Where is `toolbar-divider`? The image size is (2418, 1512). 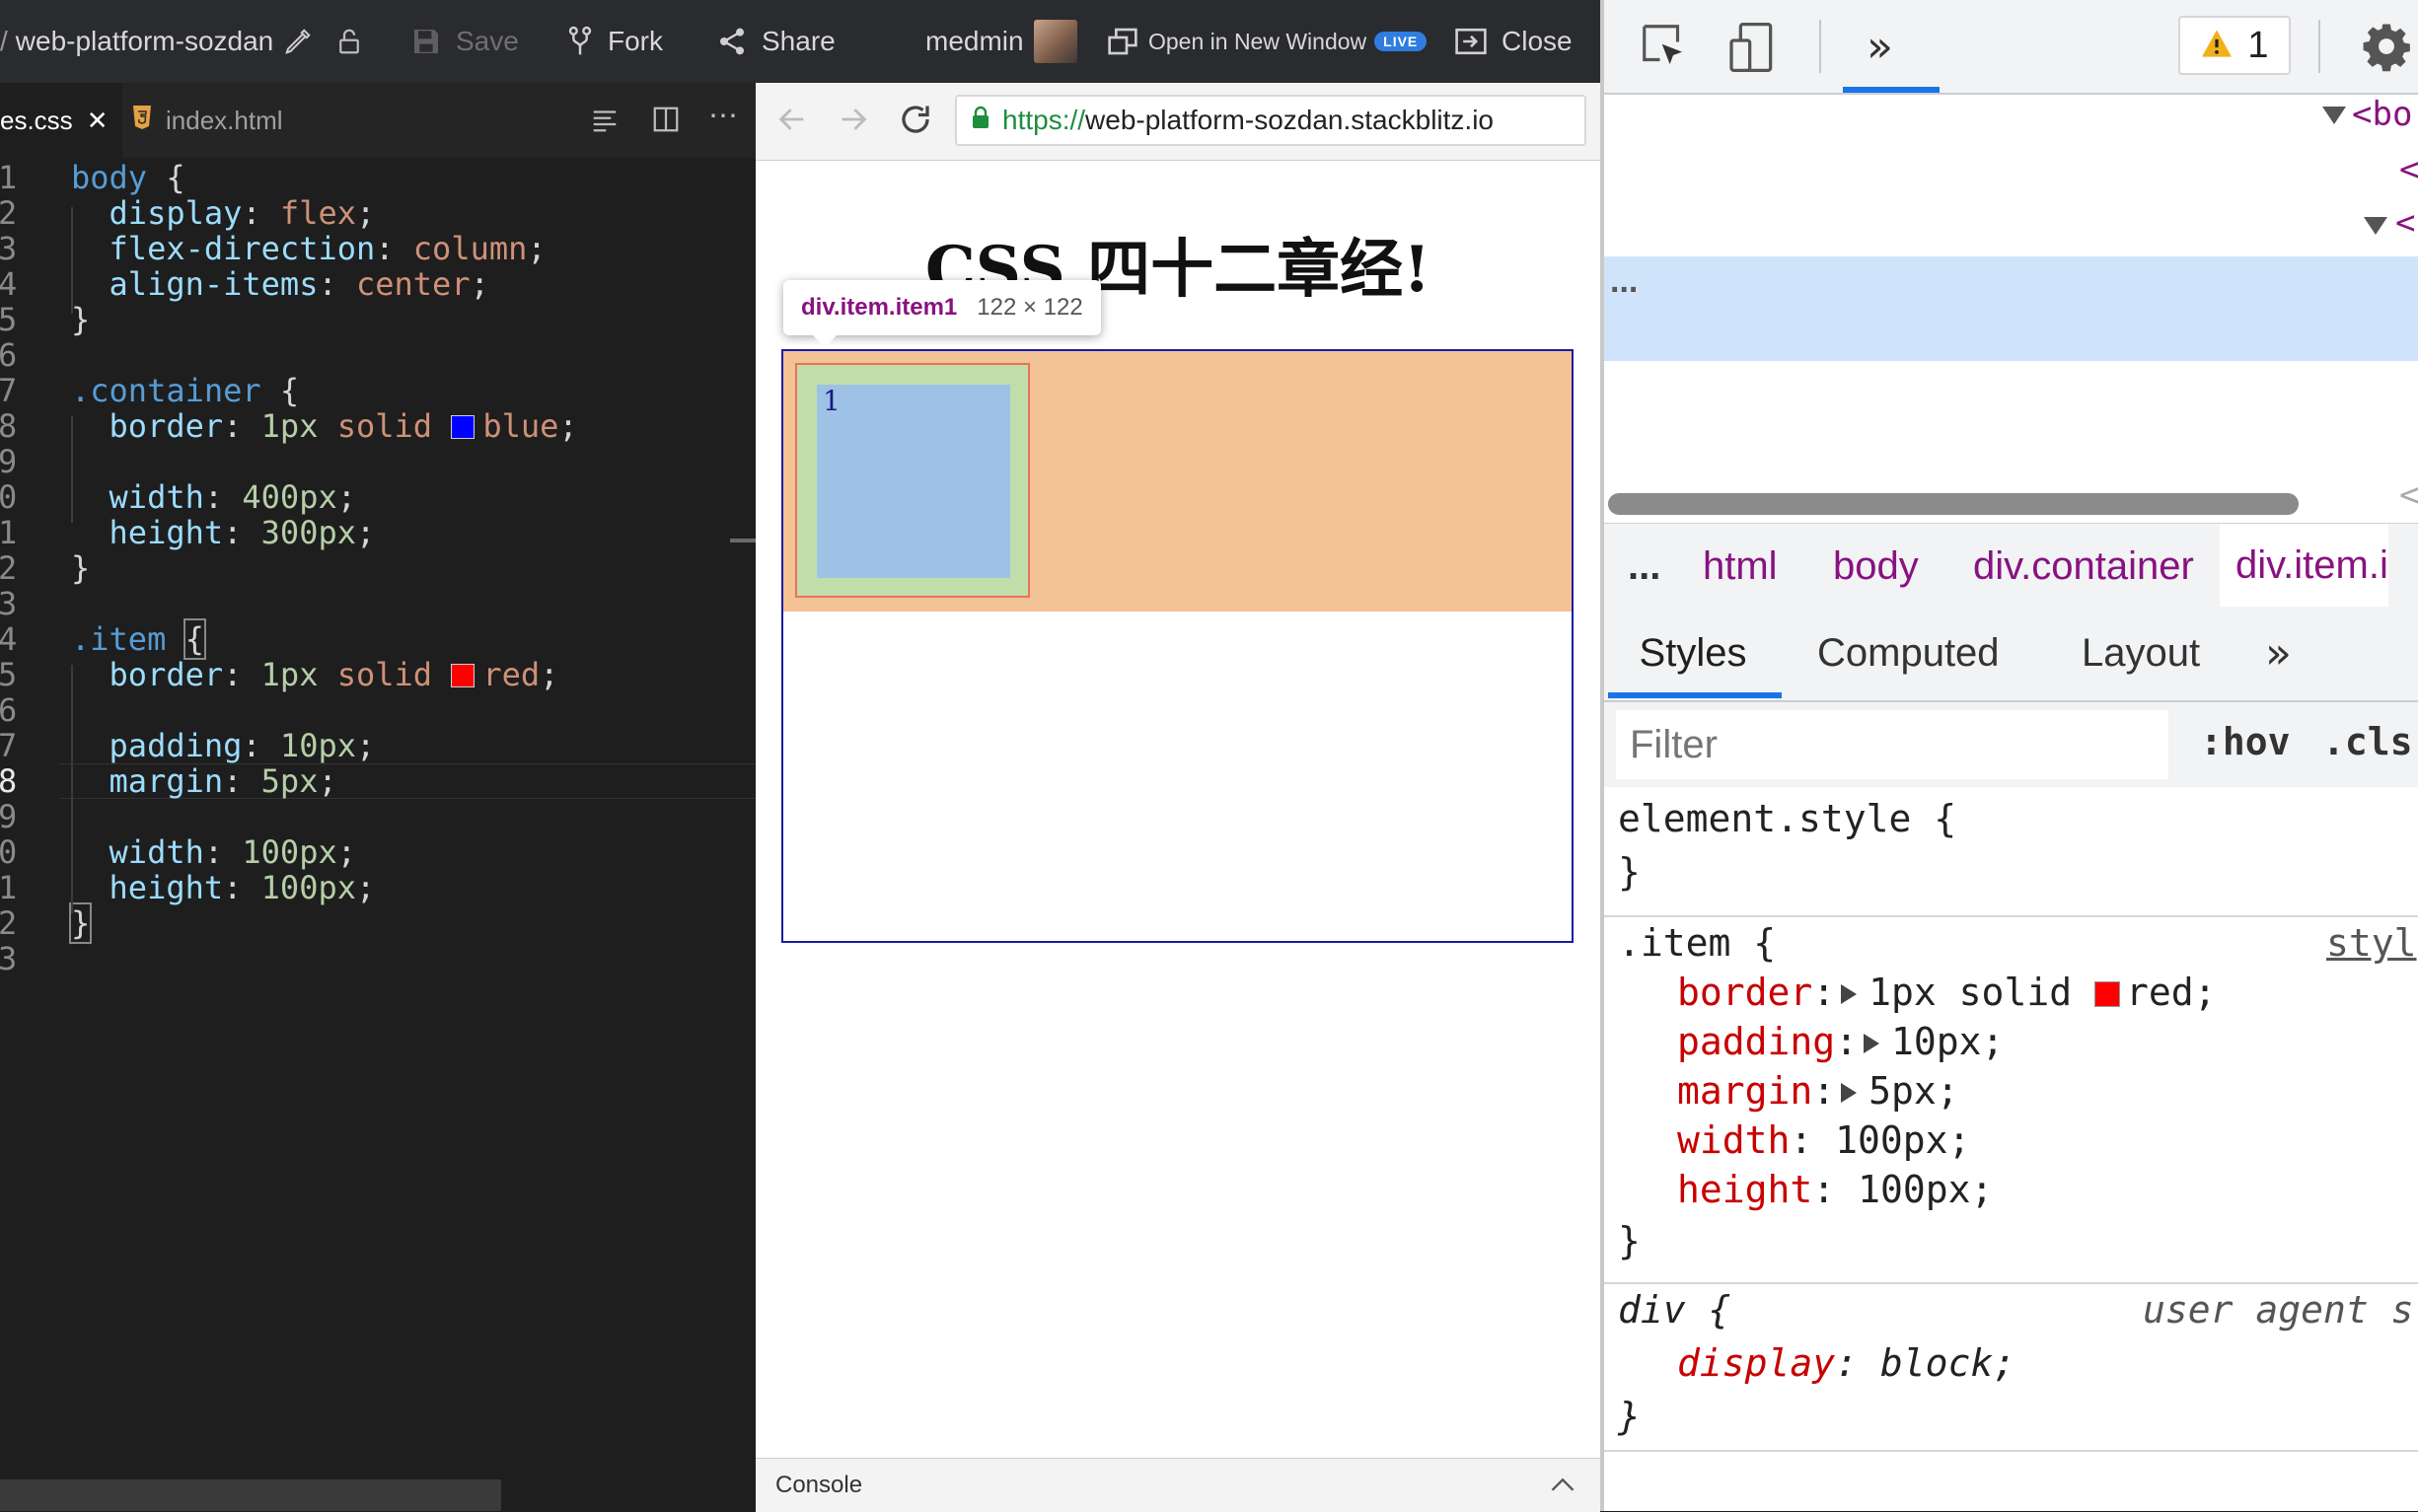
toolbar-divider is located at coordinates (1820, 46).